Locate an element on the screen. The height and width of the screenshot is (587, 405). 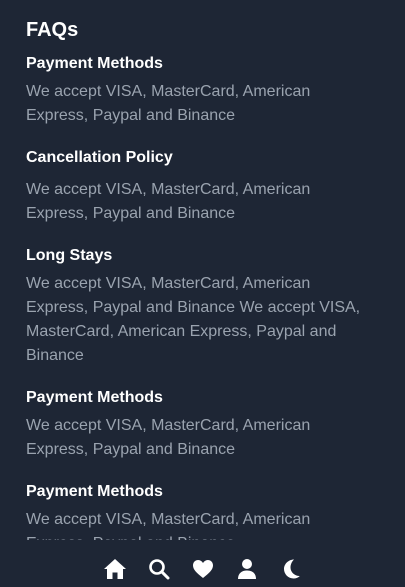
page-title: FAQs is located at coordinates (52, 30).